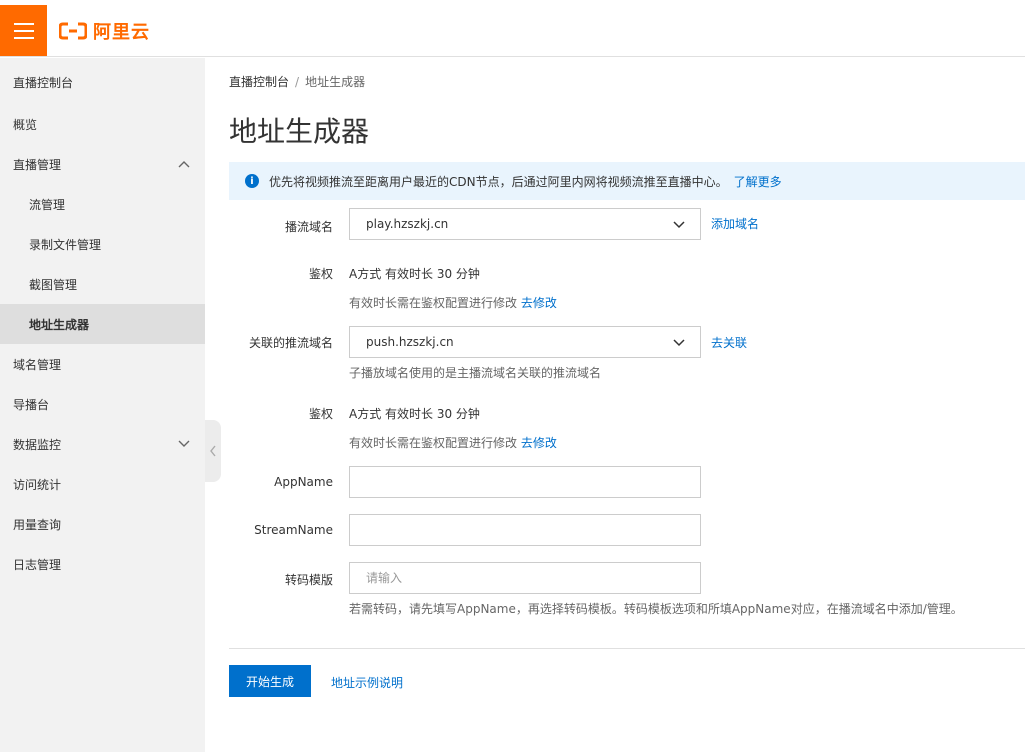  What do you see at coordinates (252, 181) in the screenshot?
I see `info-icon: i` at bounding box center [252, 181].